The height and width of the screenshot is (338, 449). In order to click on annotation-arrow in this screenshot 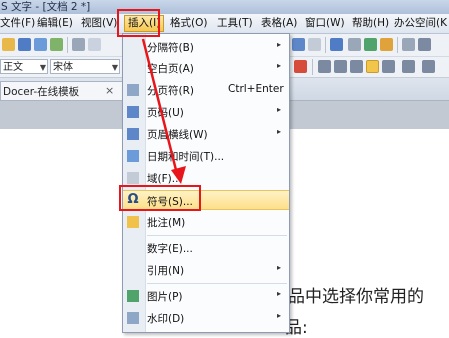, I will do `click(163, 111)`.